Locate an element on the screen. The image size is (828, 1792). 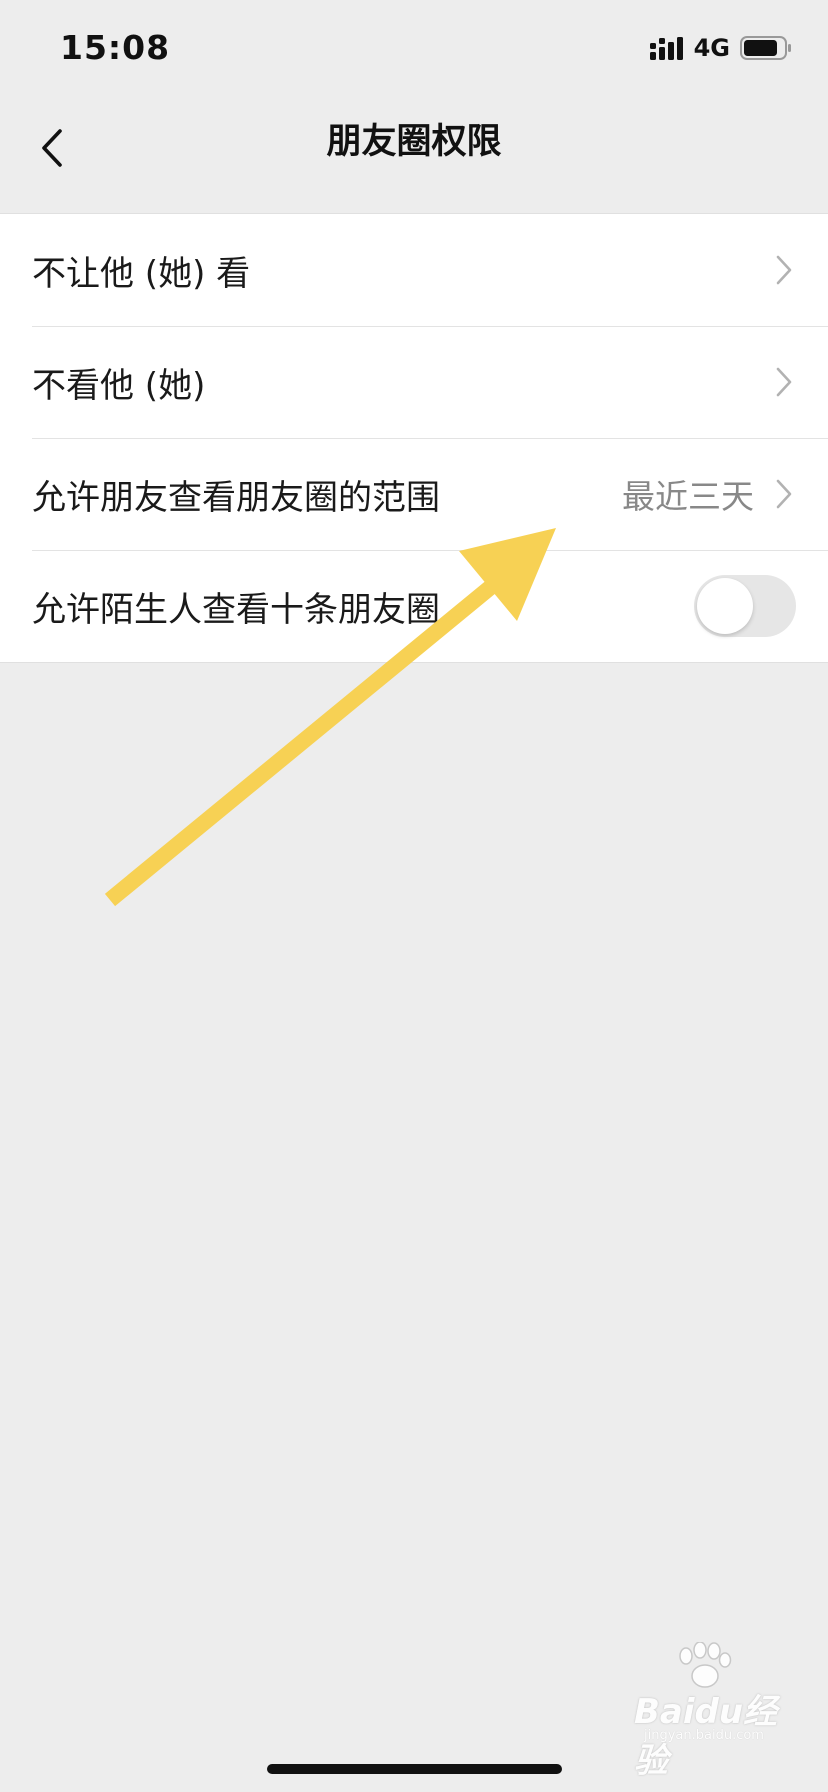
settings-row-label: 允许朋友查看朋友圈的范围 is located at coordinates (236, 497).